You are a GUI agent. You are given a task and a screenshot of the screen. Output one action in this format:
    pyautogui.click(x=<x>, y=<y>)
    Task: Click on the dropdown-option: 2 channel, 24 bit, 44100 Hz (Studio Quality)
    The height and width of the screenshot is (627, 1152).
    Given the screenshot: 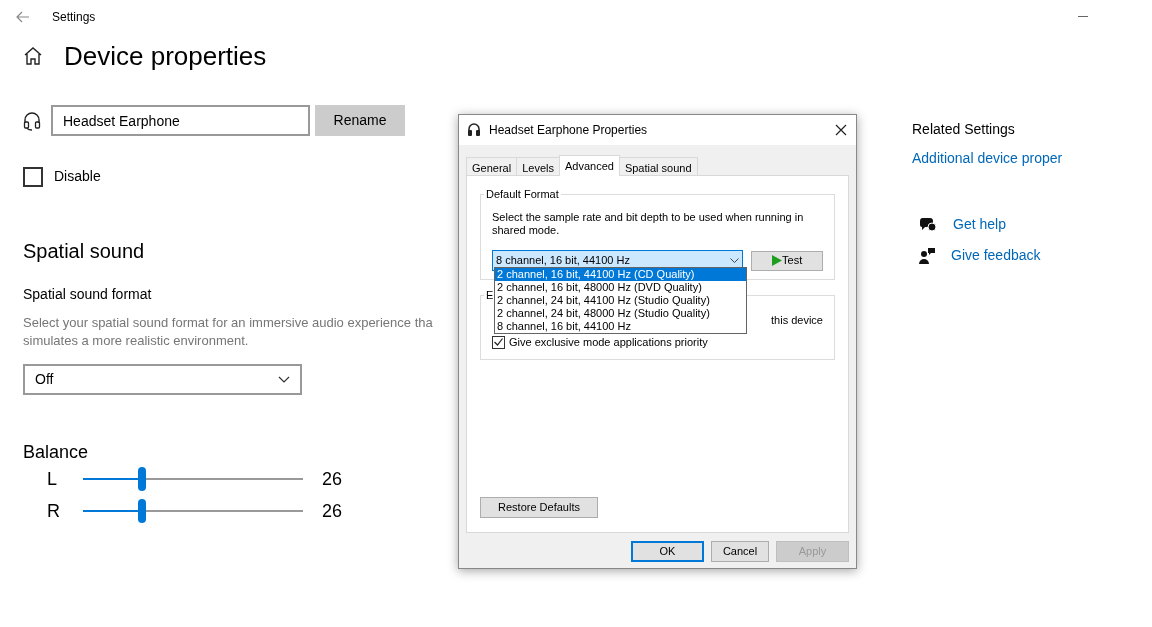 What is the action you would take?
    pyautogui.click(x=620, y=300)
    